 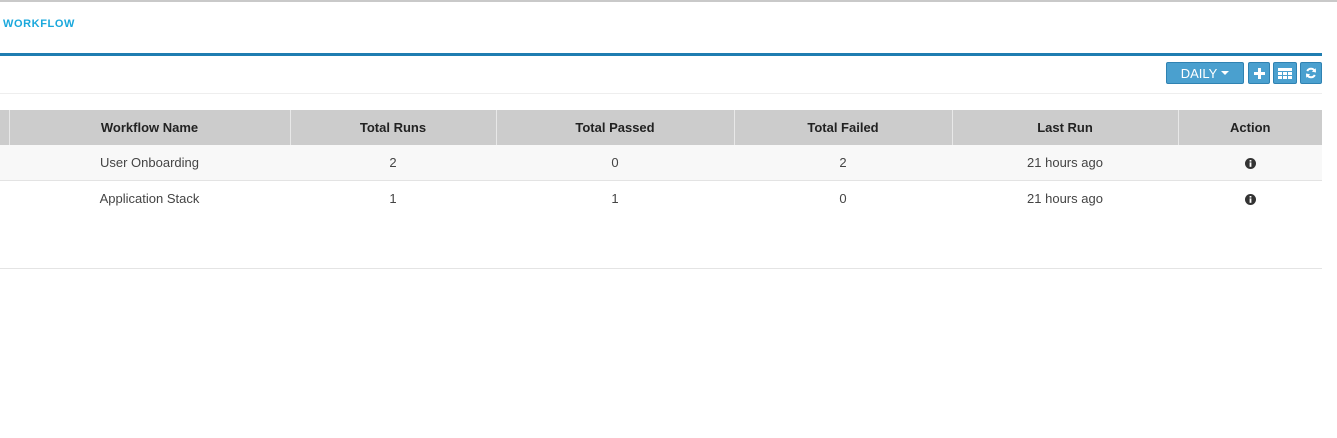 I want to click on caret-down-icon, so click(x=1225, y=73).